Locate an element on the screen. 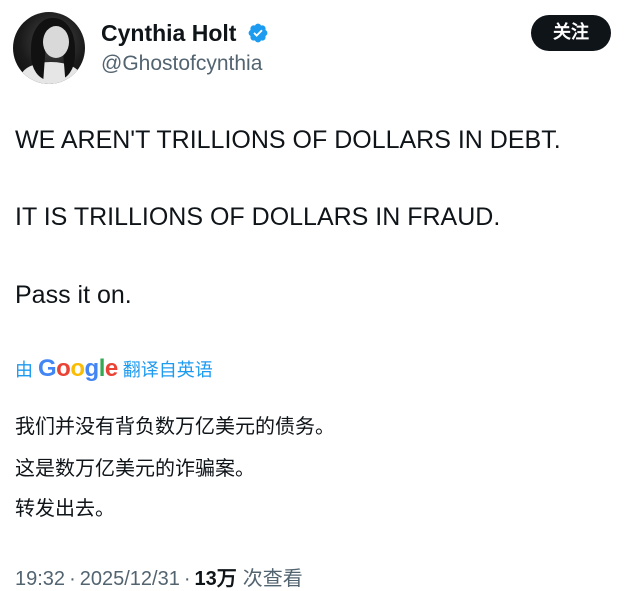 Image resolution: width=626 pixels, height=591 pixels. tweet-date: 2025/12/31 is located at coordinates (130, 579).